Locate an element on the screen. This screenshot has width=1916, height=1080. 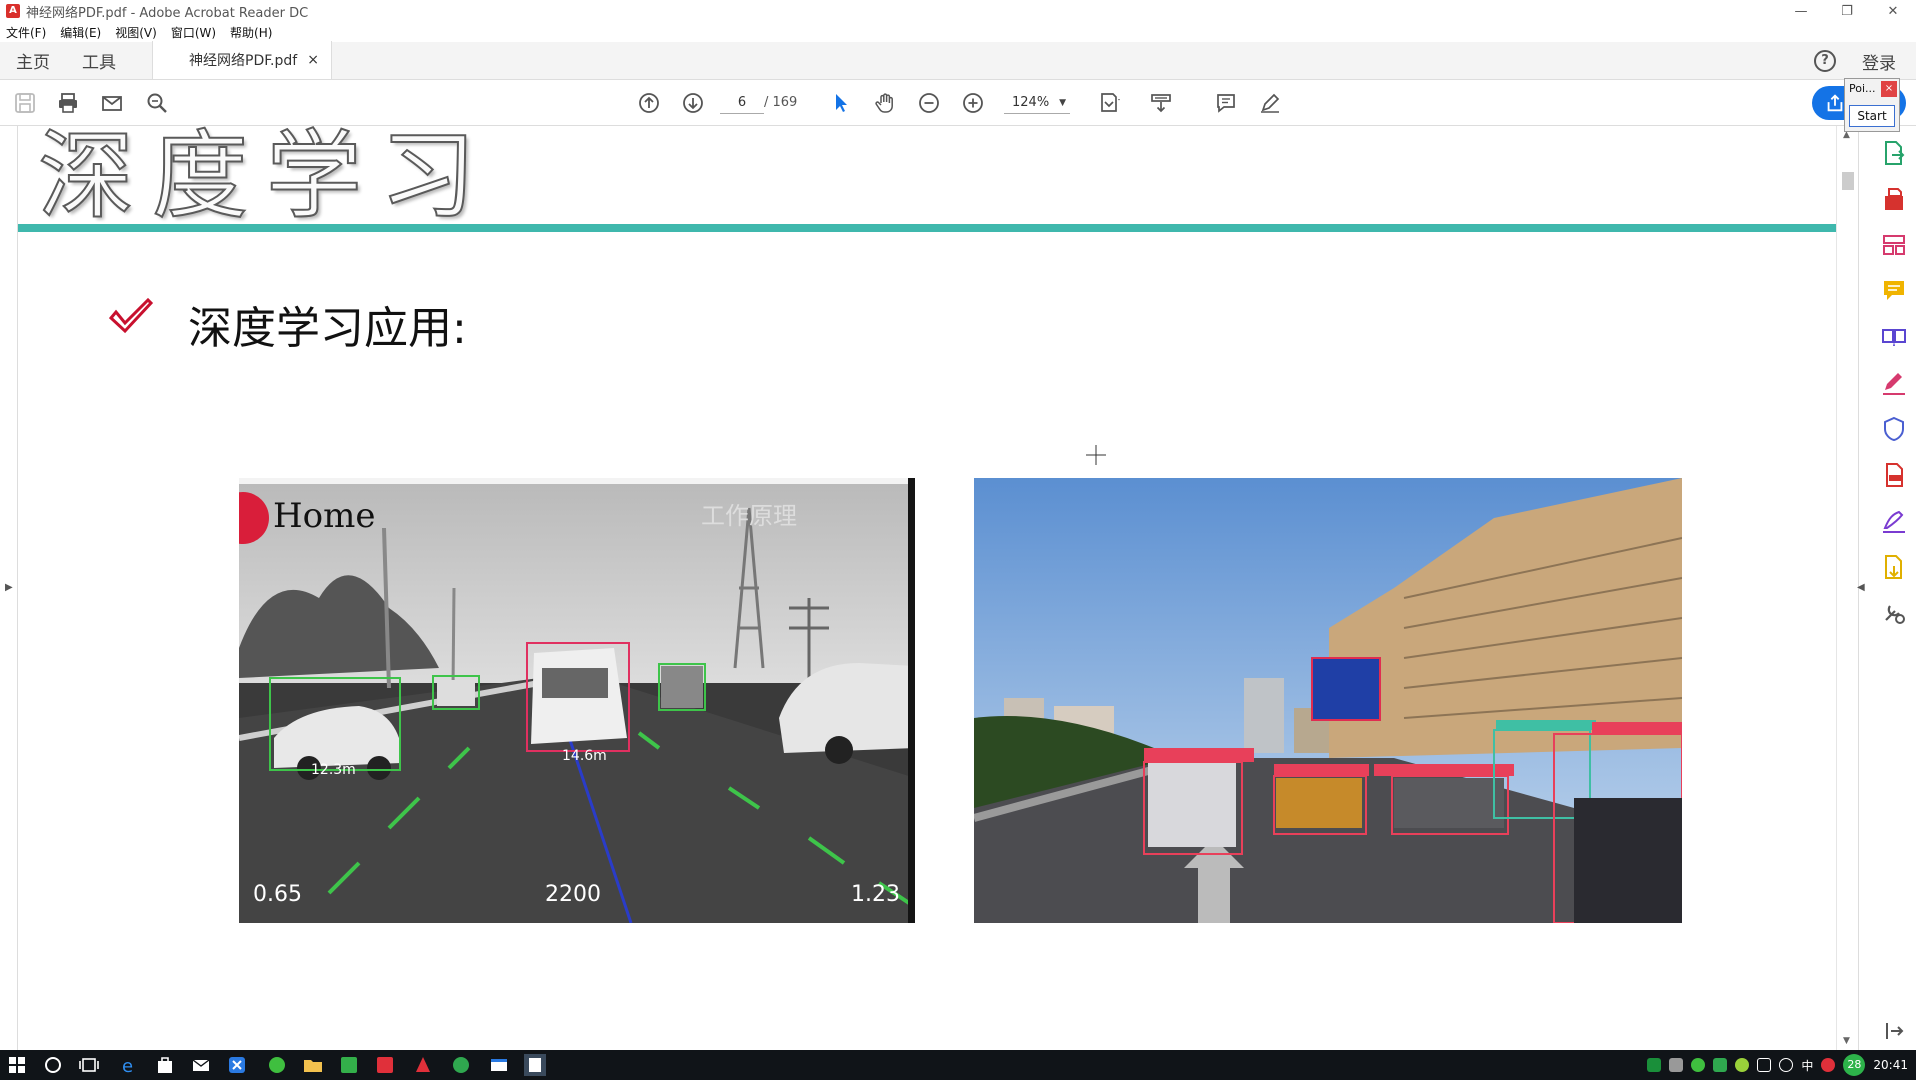
scrollbar-thumb is located at coordinates (1848, 181).